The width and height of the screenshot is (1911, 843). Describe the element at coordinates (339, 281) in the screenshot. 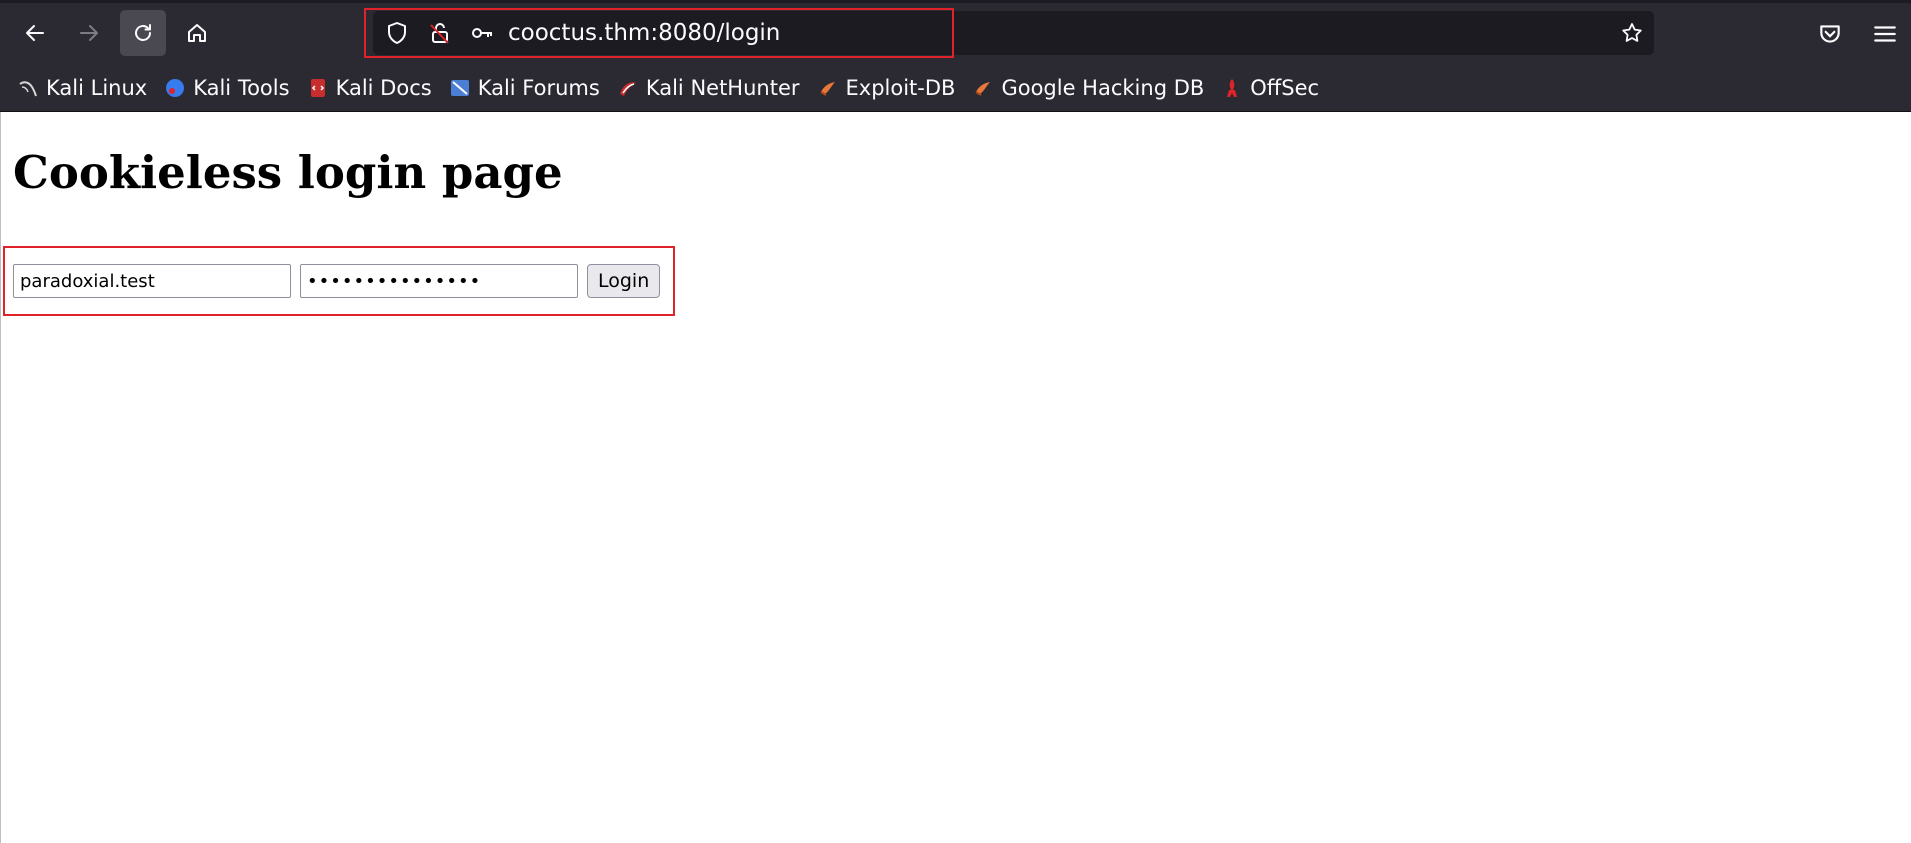

I see `form-highlight-box` at that location.